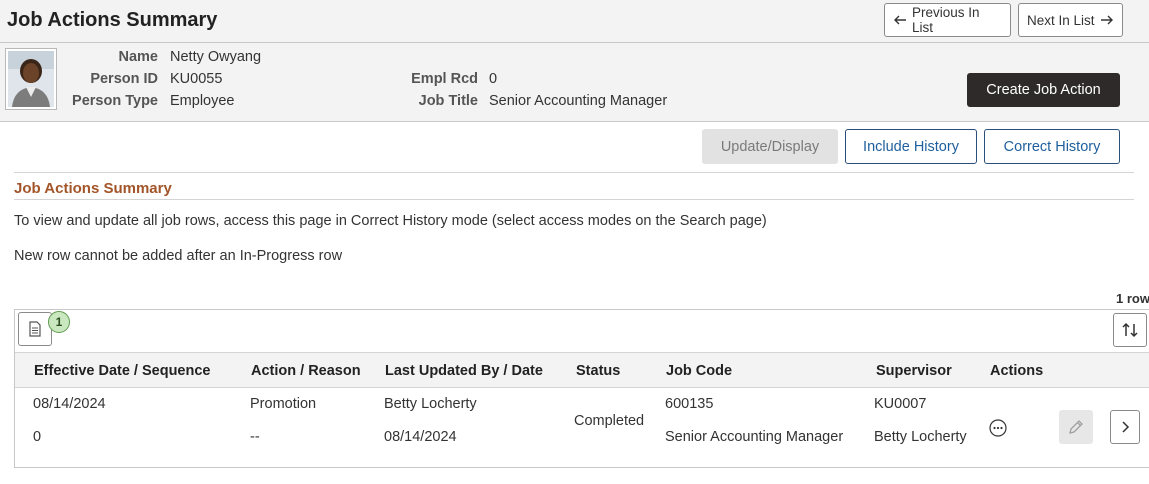 The image size is (1149, 484). I want to click on row-count: 1 row, so click(1132, 298).